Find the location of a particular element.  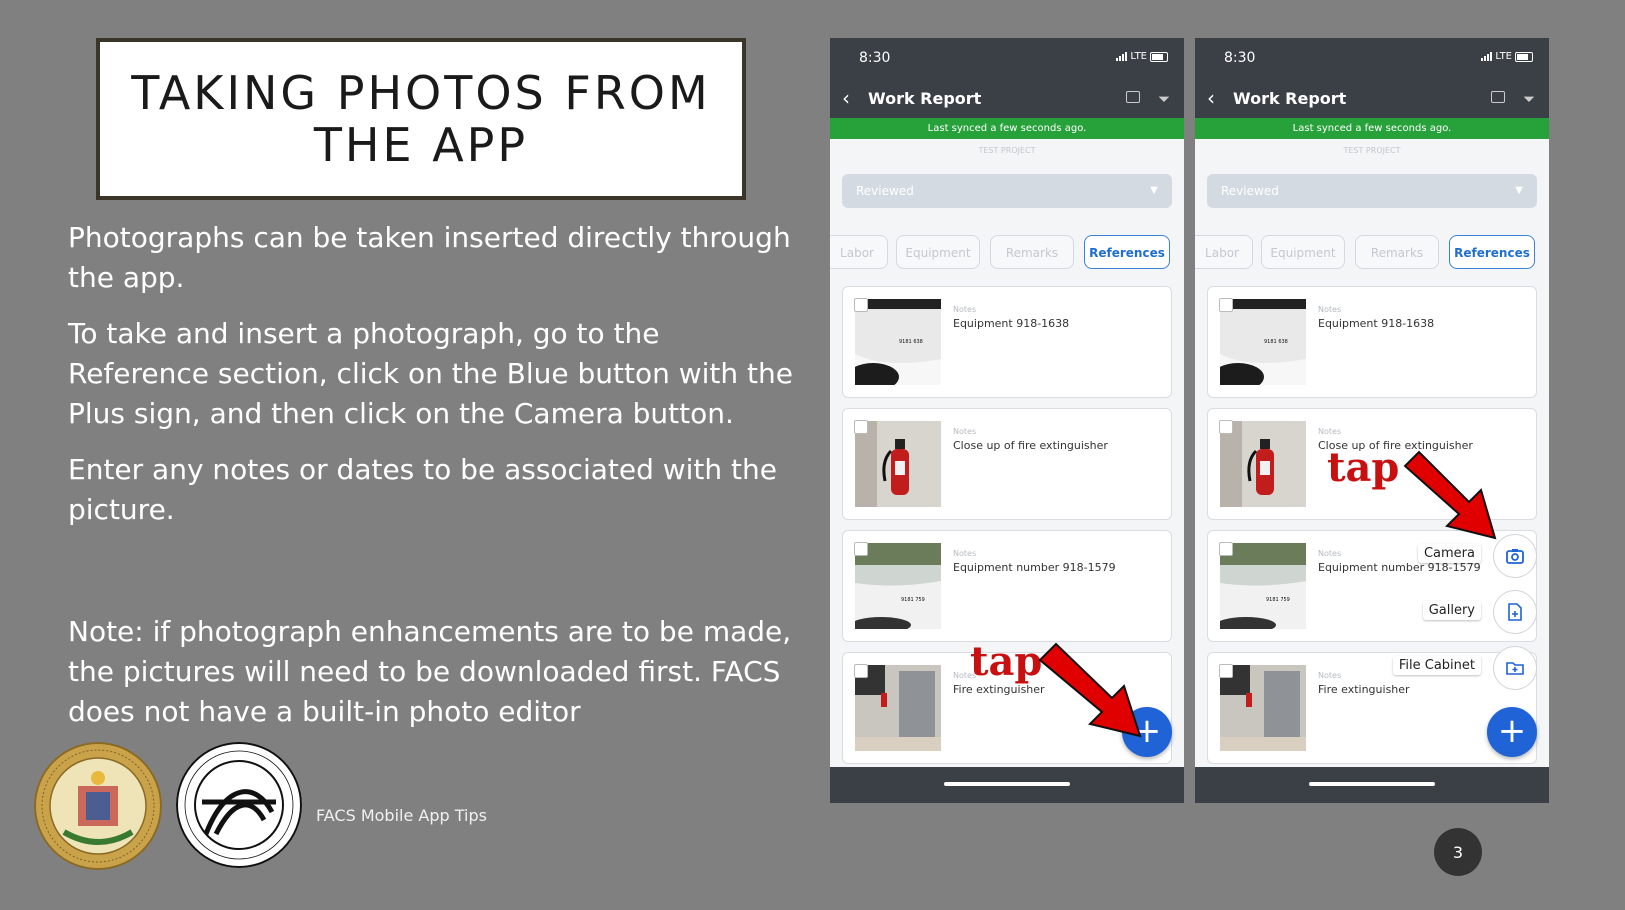

add-button: + is located at coordinates (1512, 732).